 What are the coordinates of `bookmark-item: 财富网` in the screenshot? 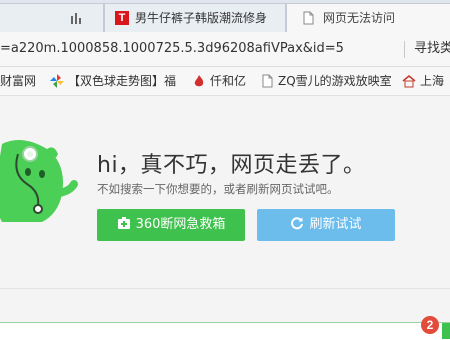 It's located at (18, 81).